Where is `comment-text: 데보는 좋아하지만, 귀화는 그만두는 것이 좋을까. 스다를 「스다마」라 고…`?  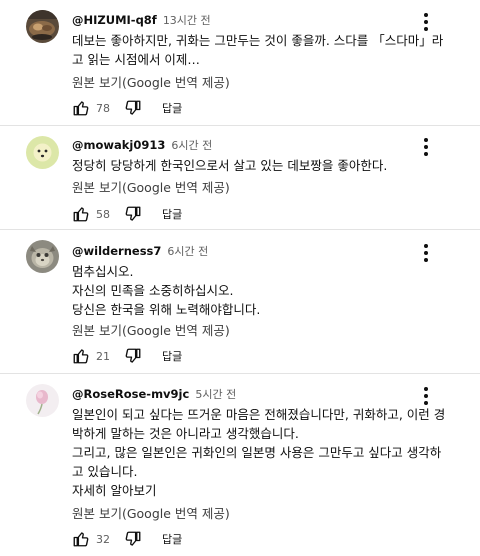 comment-text: 데보는 좋아하지만, 귀화는 그만두는 것이 좋을까. 스다를 「스다마」라 고… is located at coordinates (262, 50).